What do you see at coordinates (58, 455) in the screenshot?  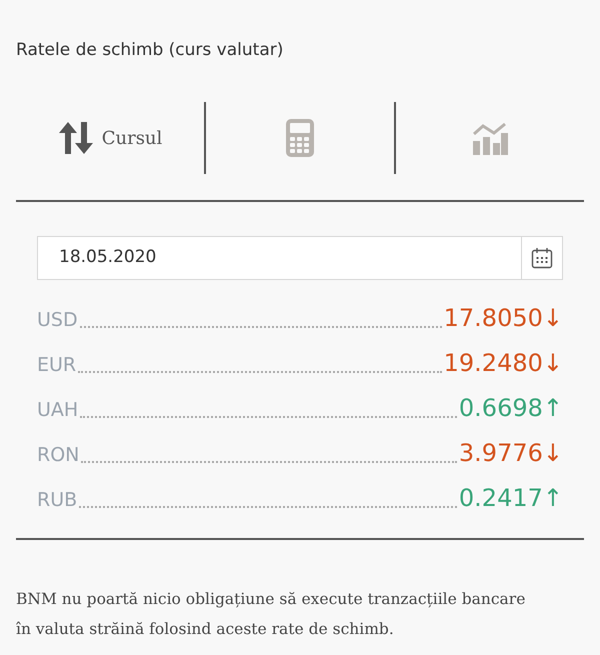 I see `currency-code: RON` at bounding box center [58, 455].